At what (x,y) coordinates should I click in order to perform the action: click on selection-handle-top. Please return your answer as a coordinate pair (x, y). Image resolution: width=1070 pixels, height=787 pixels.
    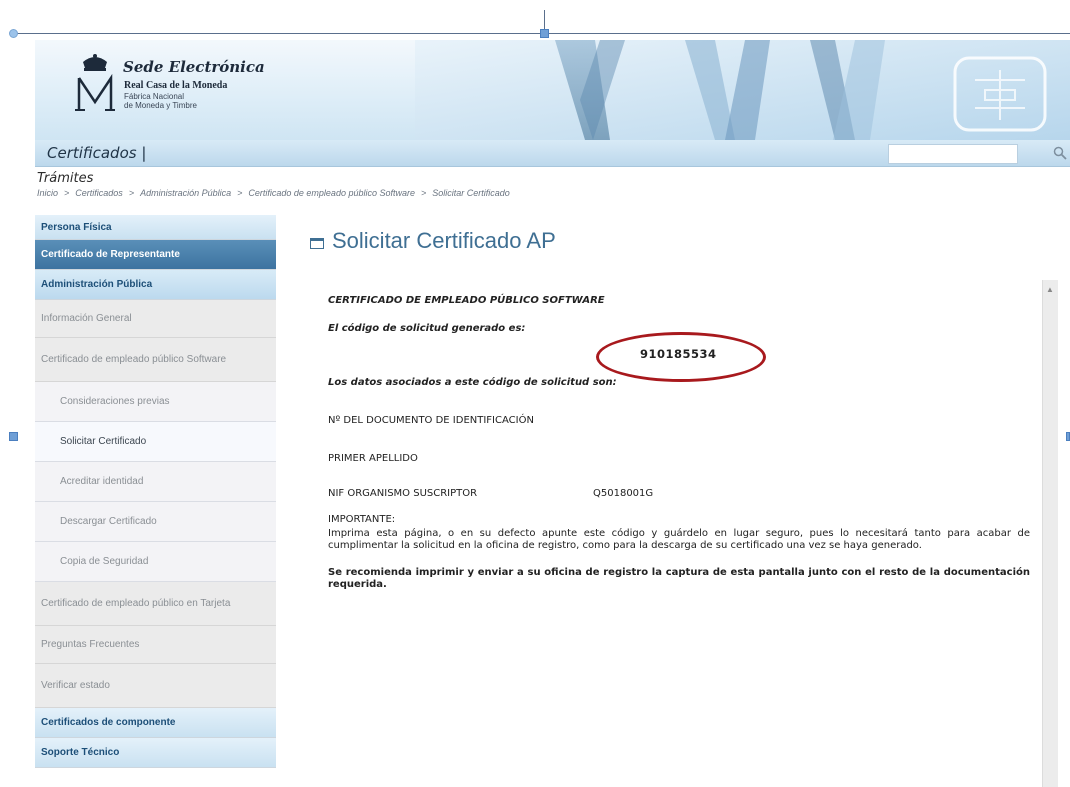
    Looking at the image, I should click on (544, 33).